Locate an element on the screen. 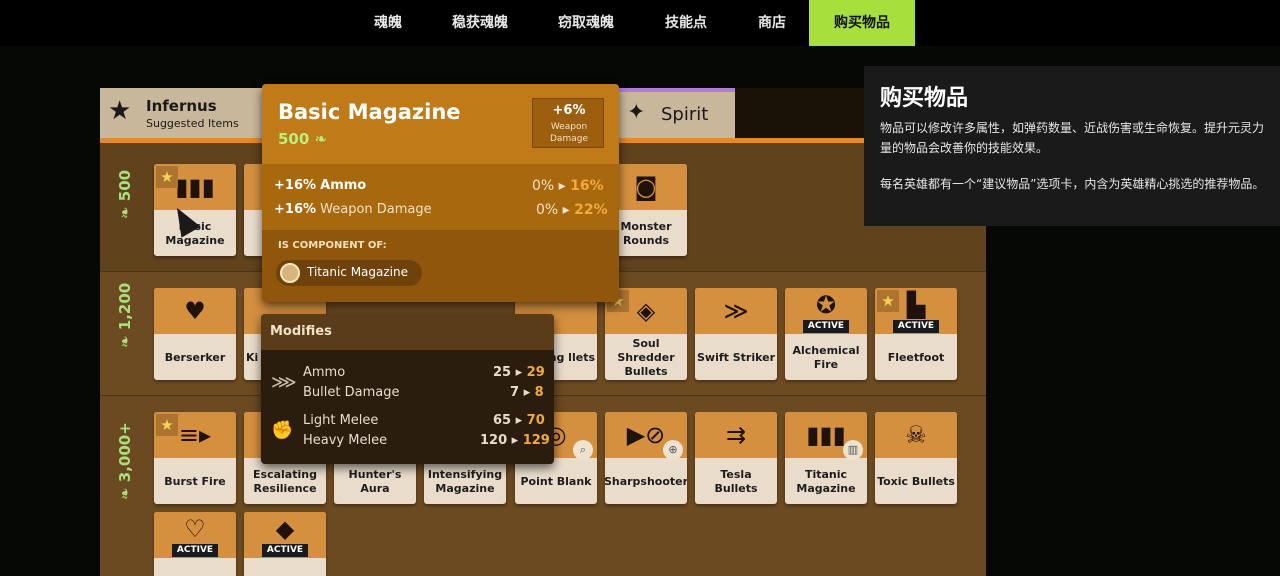  item-heart-active: ♡ ACTIVE is located at coordinates (195, 544).